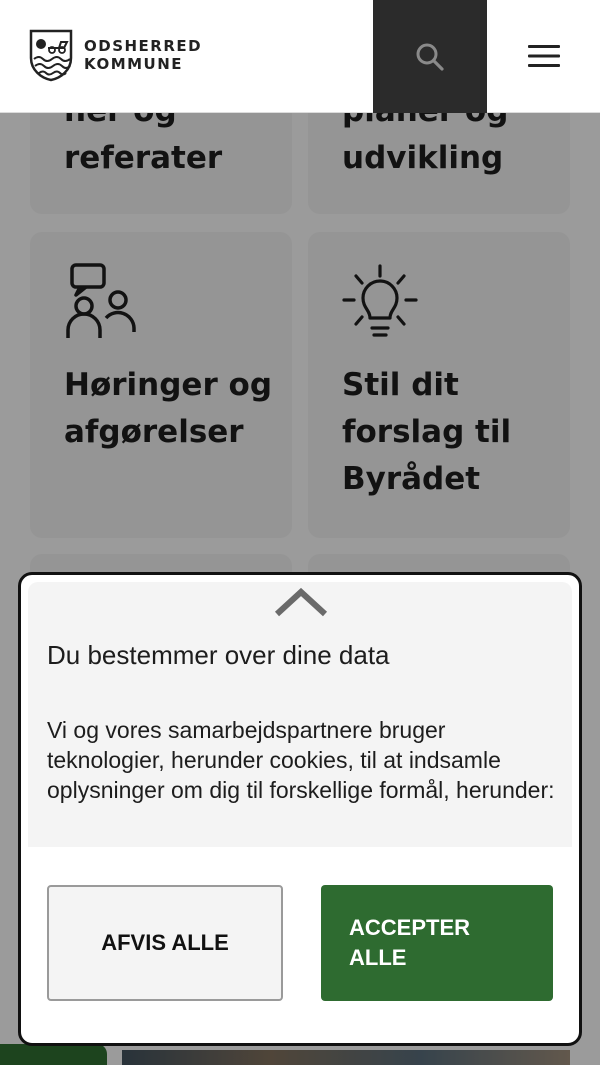 The height and width of the screenshot is (1065, 600). I want to click on search-icon, so click(430, 57).